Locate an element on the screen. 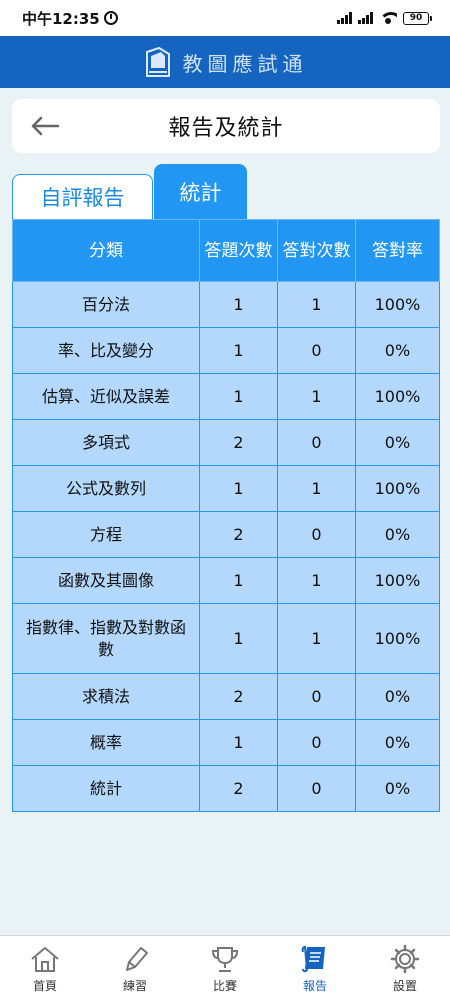 This screenshot has height=1000, width=450. table-row: 公式及數列 1 1 100% is located at coordinates (226, 488).